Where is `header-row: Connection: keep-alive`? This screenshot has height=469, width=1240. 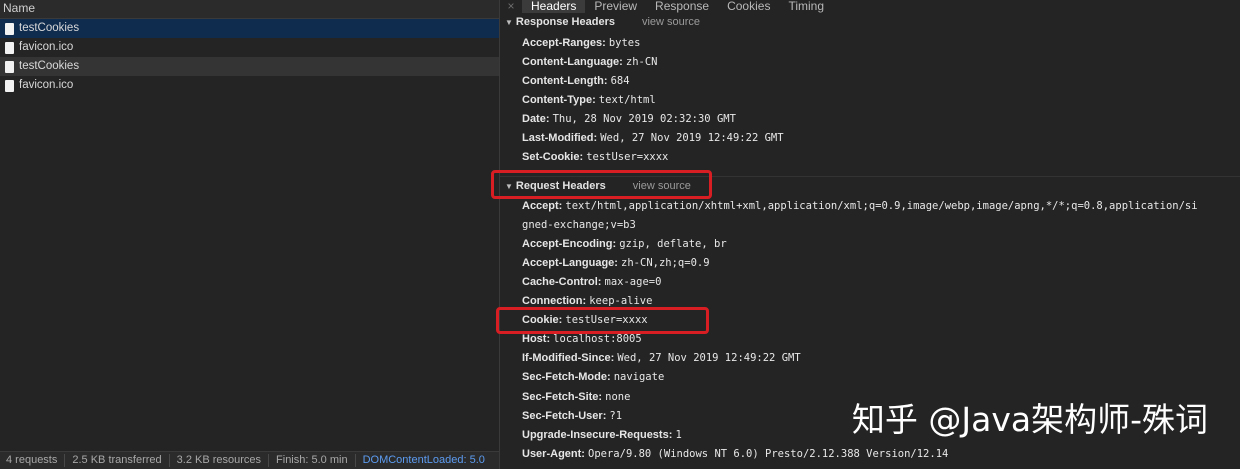
header-row: Connection: keep-alive is located at coordinates (587, 301).